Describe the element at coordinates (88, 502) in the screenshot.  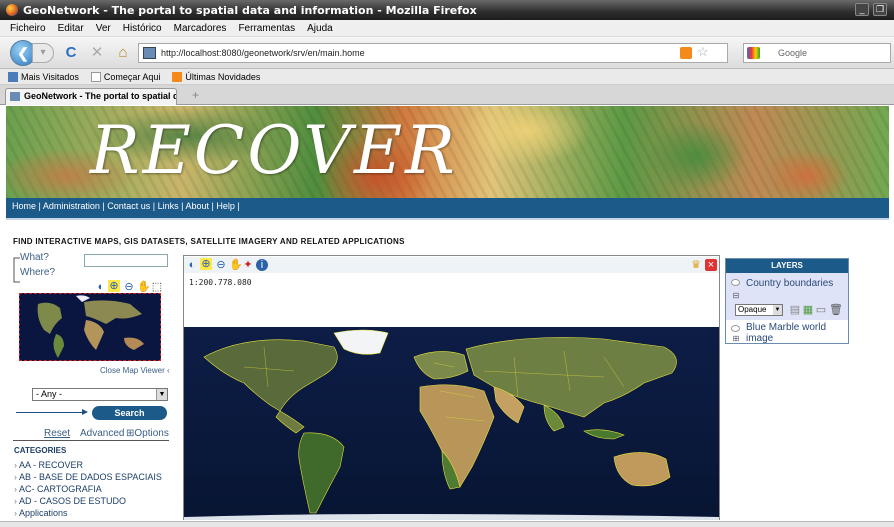
I see `category-item: AD - CASOS DE ESTUDO` at that location.